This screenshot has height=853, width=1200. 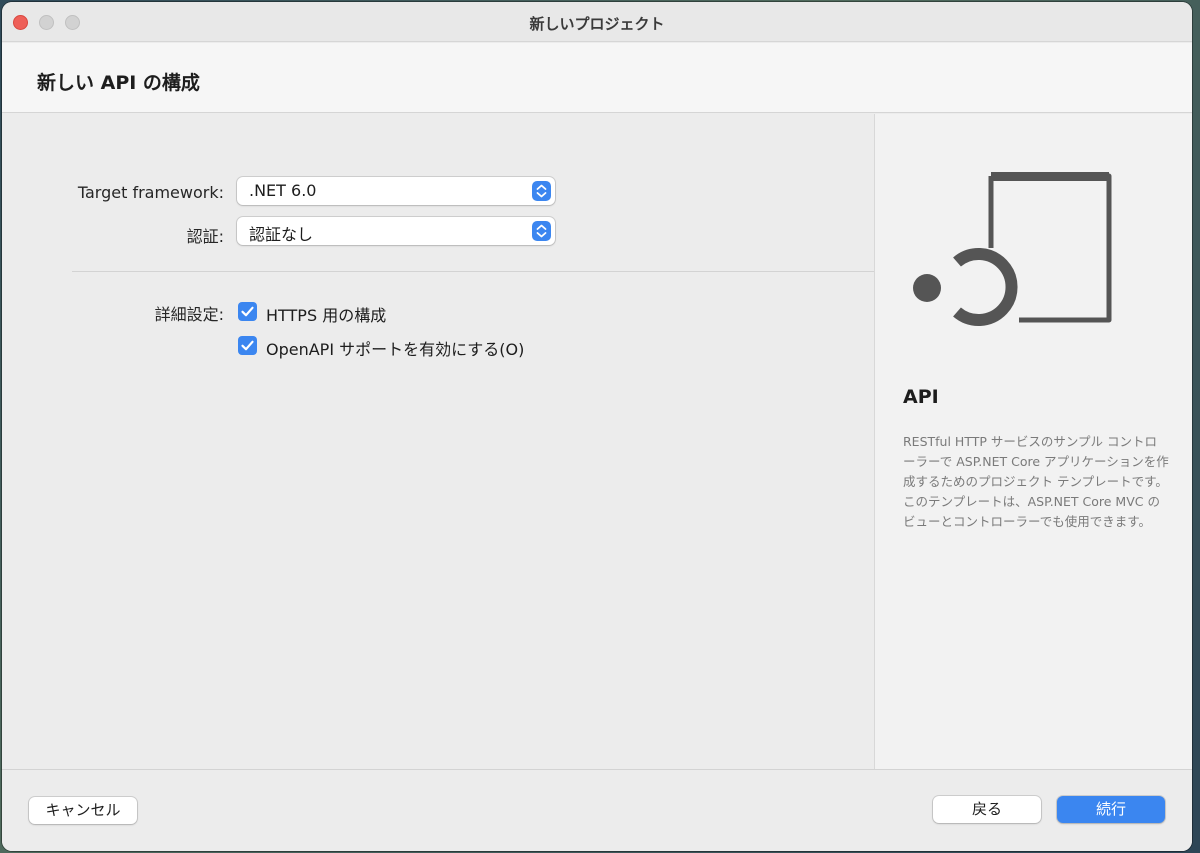 I want to click on page-title: 新しい API の構成, so click(x=118, y=83).